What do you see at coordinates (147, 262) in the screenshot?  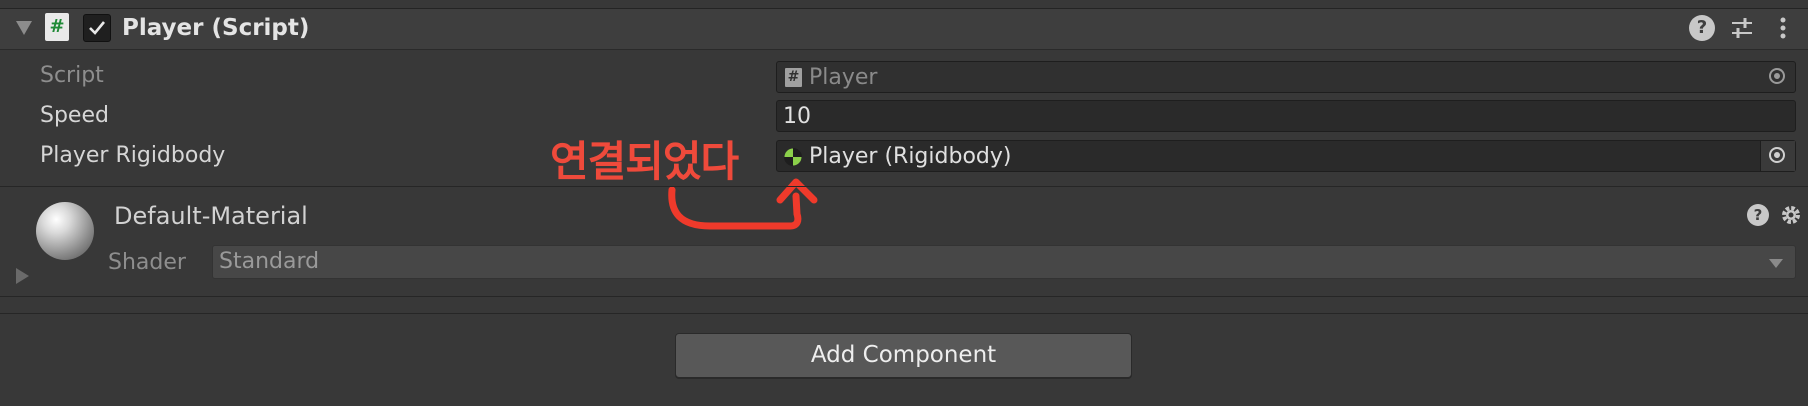 I see `shader-label: Shader` at bounding box center [147, 262].